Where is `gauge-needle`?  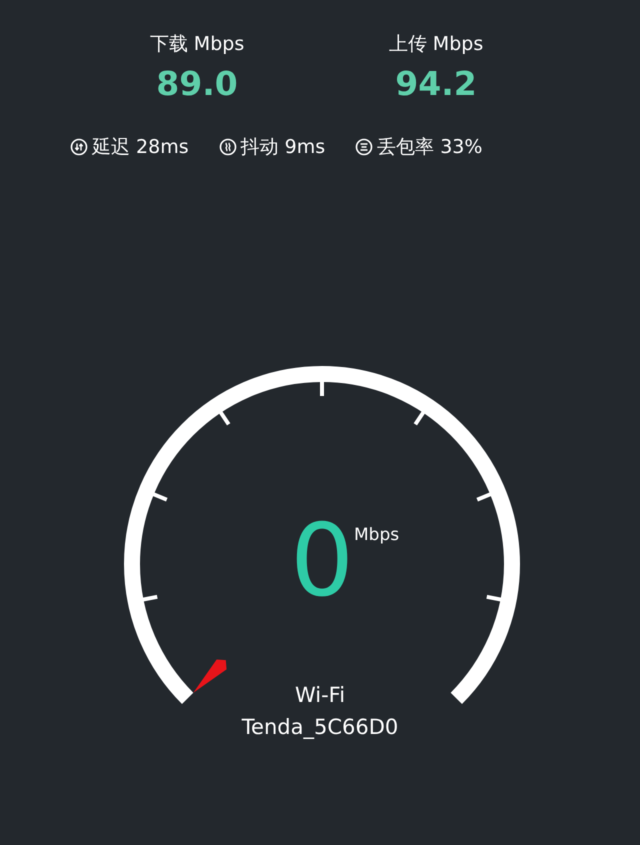 gauge-needle is located at coordinates (210, 676).